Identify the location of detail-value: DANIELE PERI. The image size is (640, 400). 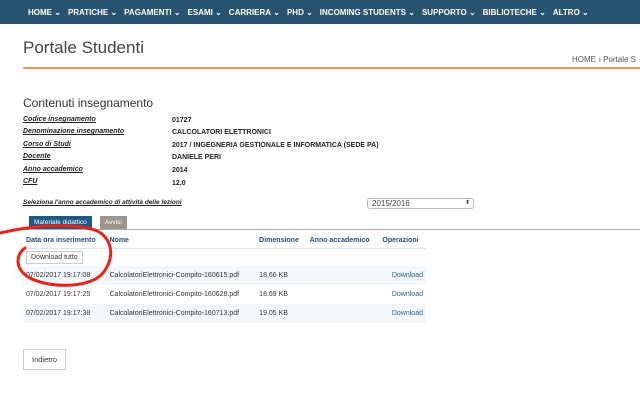
(197, 157).